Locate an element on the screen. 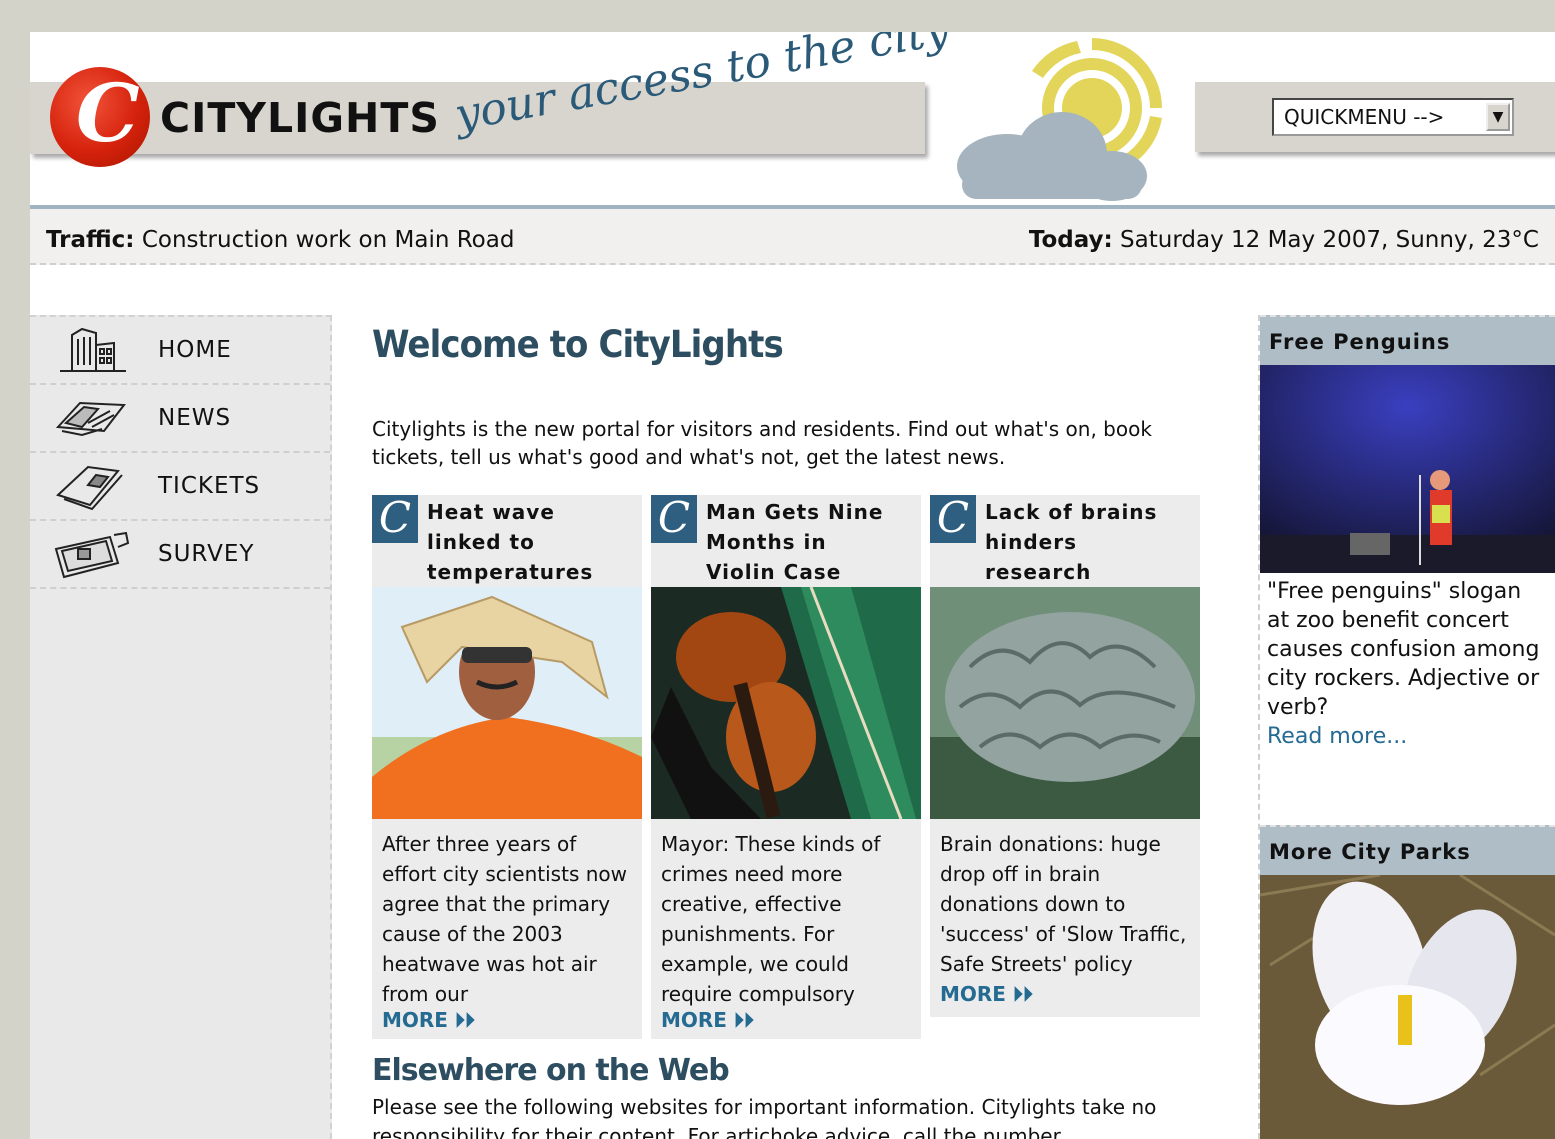 Image resolution: width=1555 pixels, height=1139 pixels. page-title: Welcome to CityLights is located at coordinates (578, 344).